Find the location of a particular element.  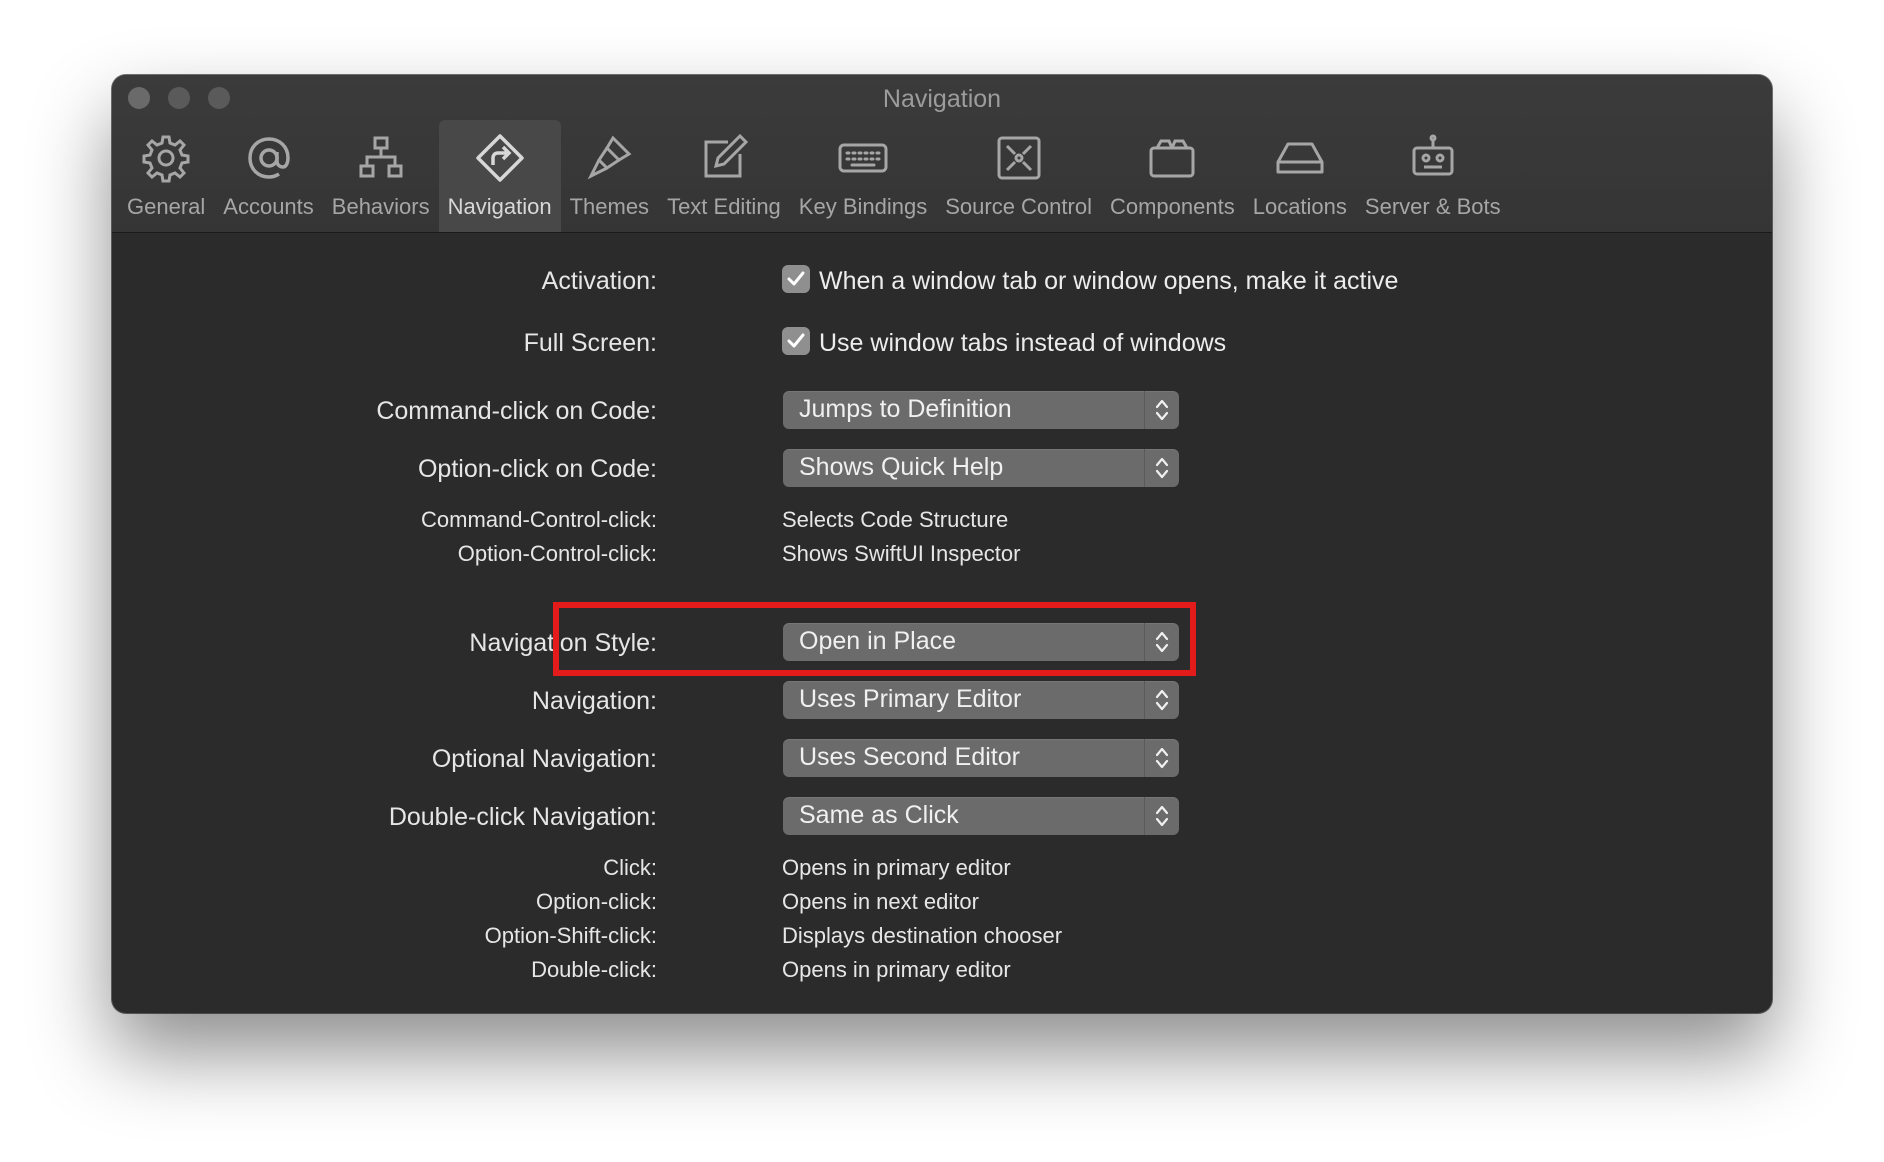

popup-value: Jumps to Definition is located at coordinates (905, 409).